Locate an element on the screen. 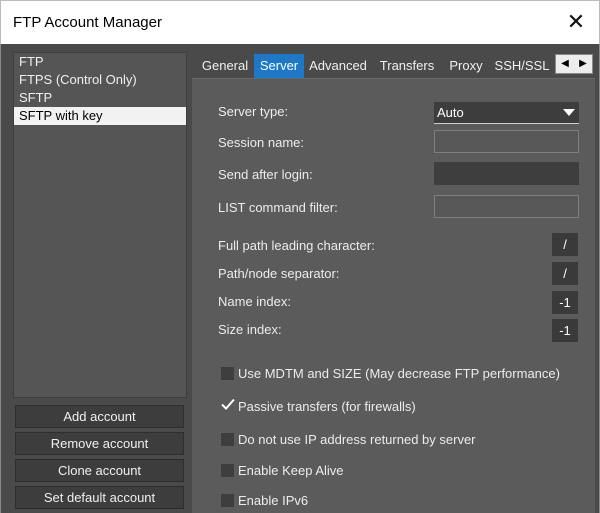 This screenshot has height=513, width=600. account-item-sftp: SFTP is located at coordinates (100, 98).